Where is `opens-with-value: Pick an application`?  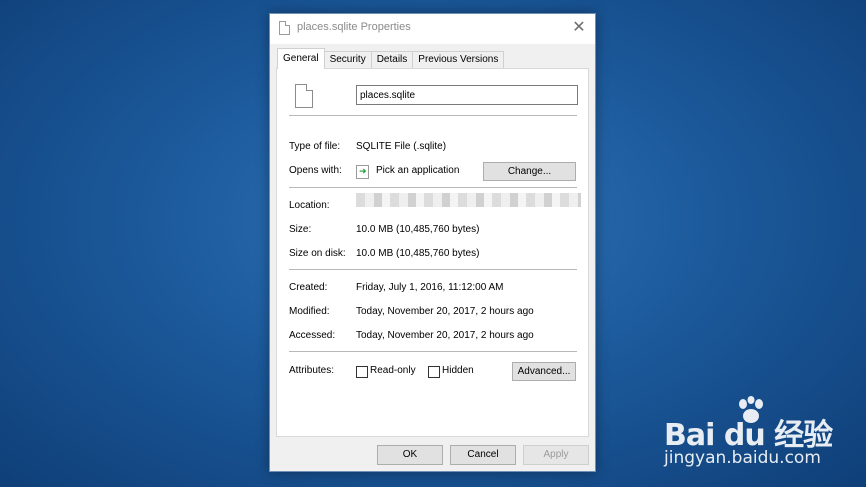 opens-with-value: Pick an application is located at coordinates (418, 170).